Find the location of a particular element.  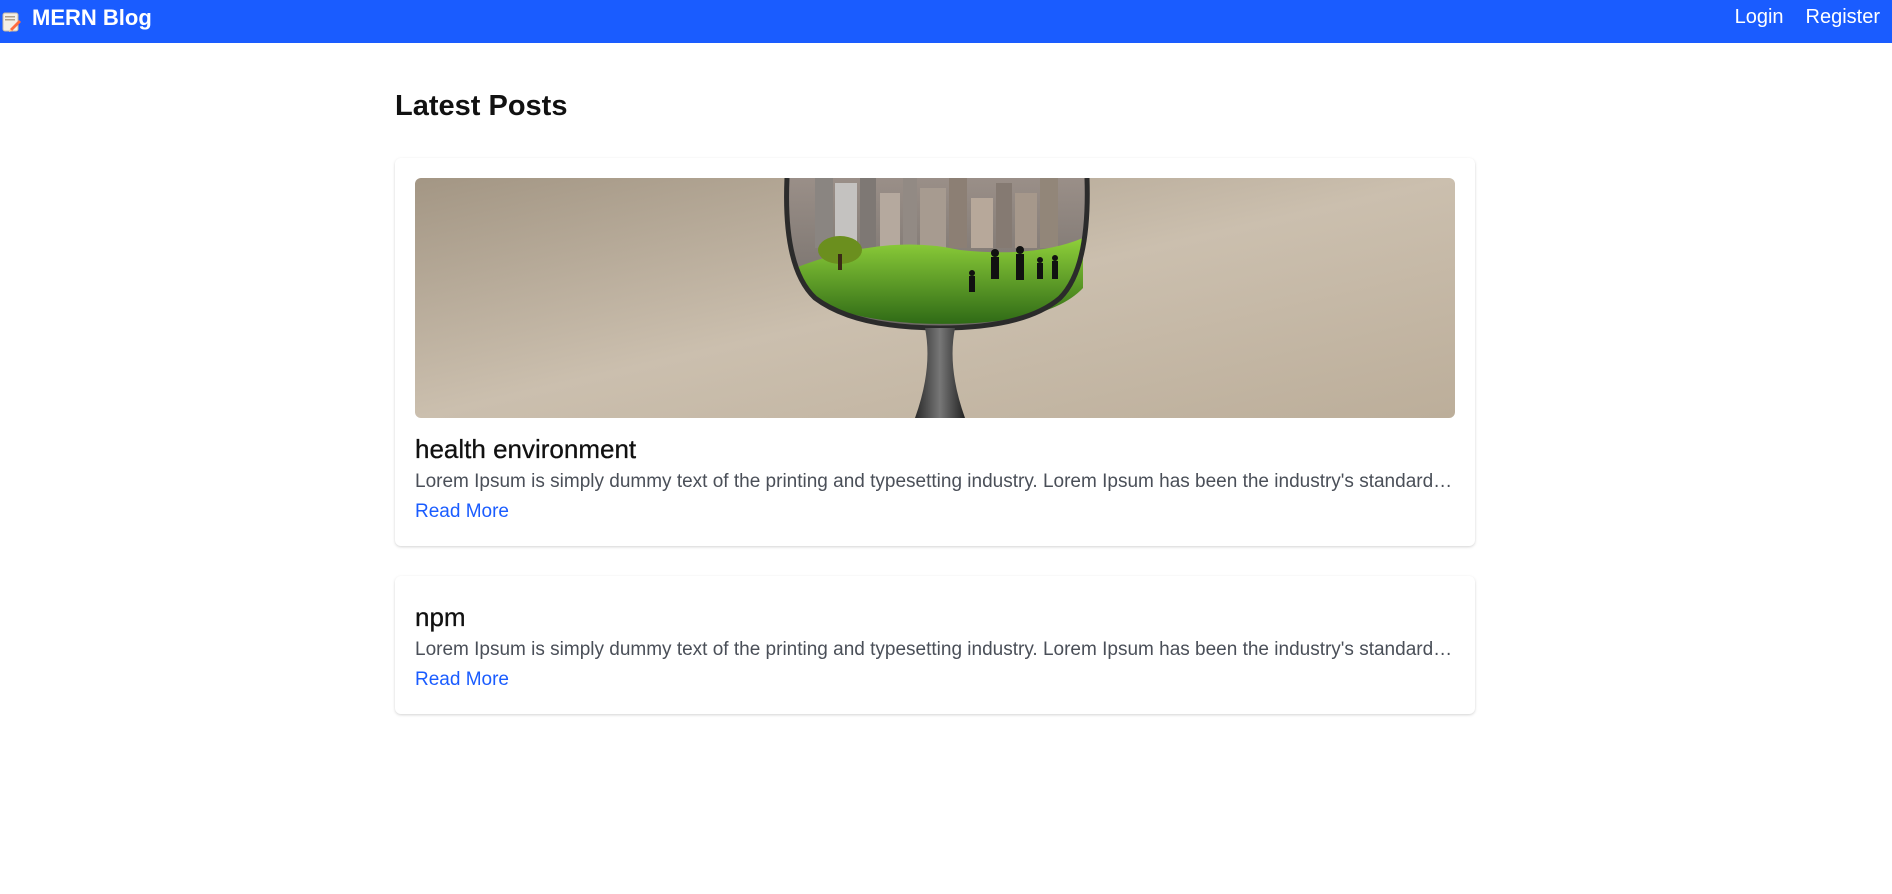

post-title: health environment is located at coordinates (526, 449).